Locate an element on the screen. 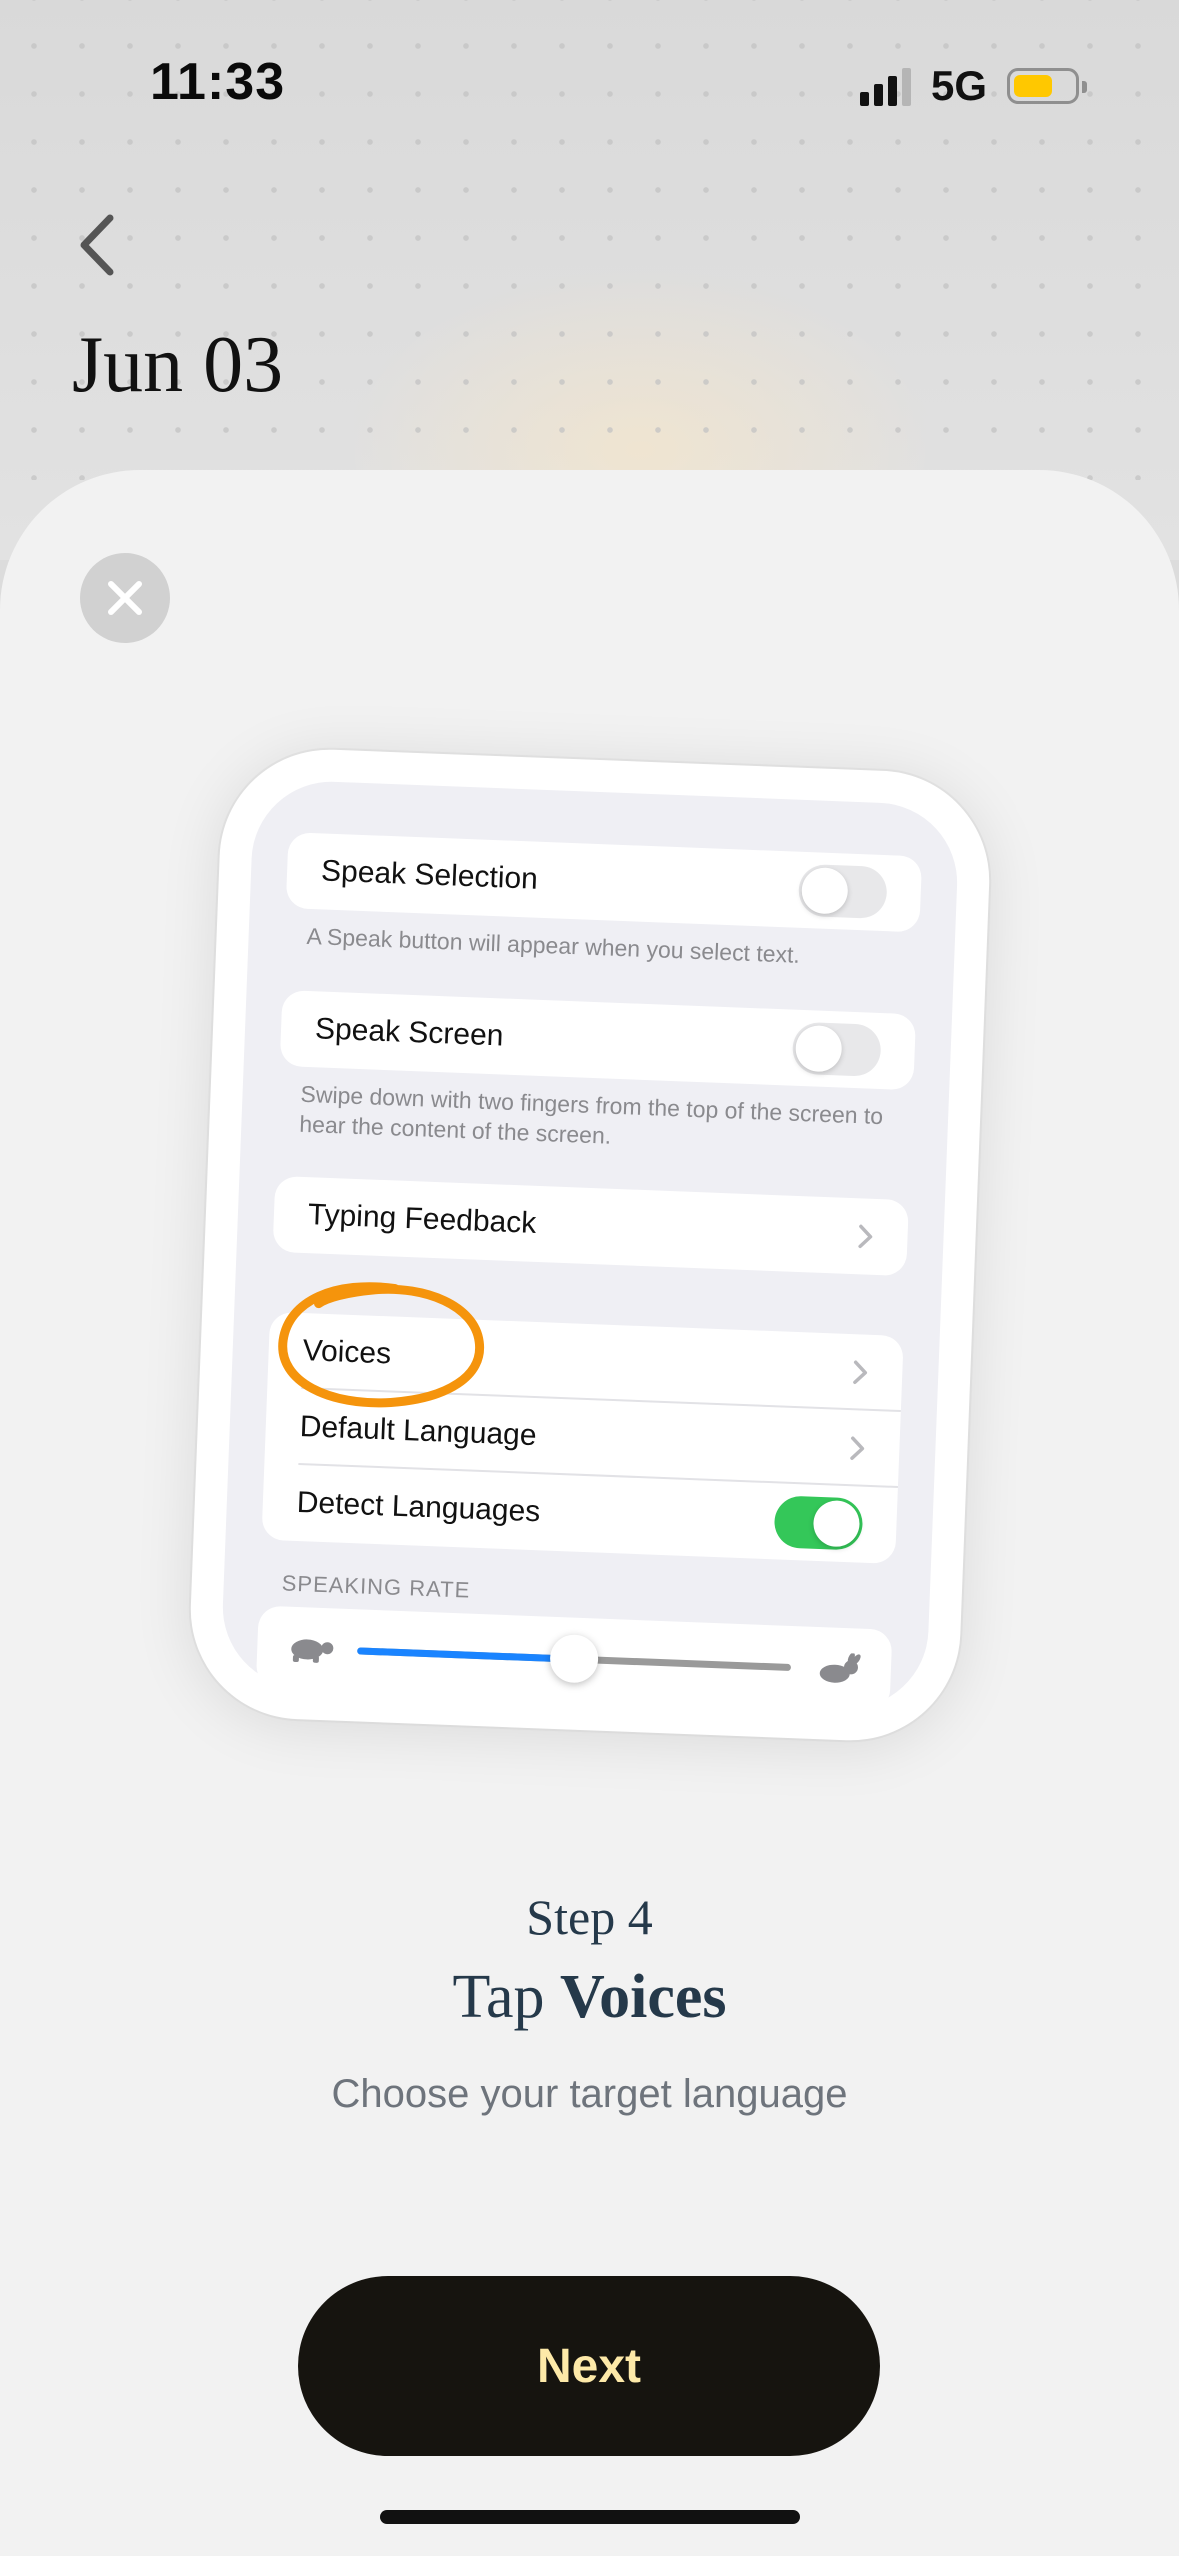  speak-selection-label: Speak Selection is located at coordinates (429, 875).